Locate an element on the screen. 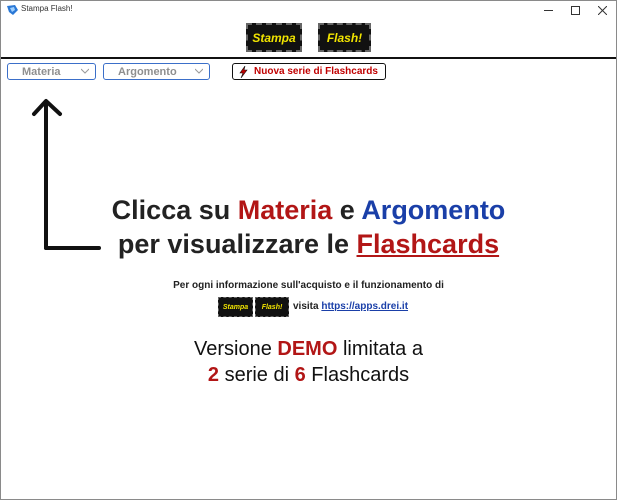 This screenshot has height=500, width=617. header-divider is located at coordinates (308, 58).